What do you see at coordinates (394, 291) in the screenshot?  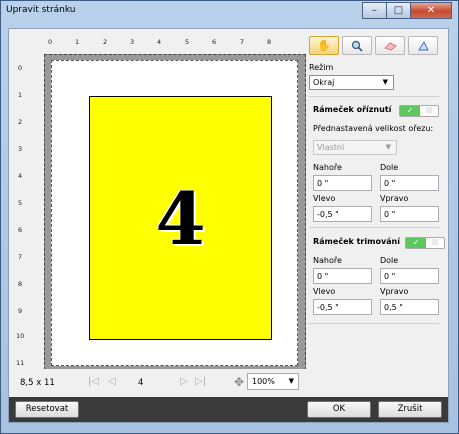 I see `trim-right-label: Vpravo` at bounding box center [394, 291].